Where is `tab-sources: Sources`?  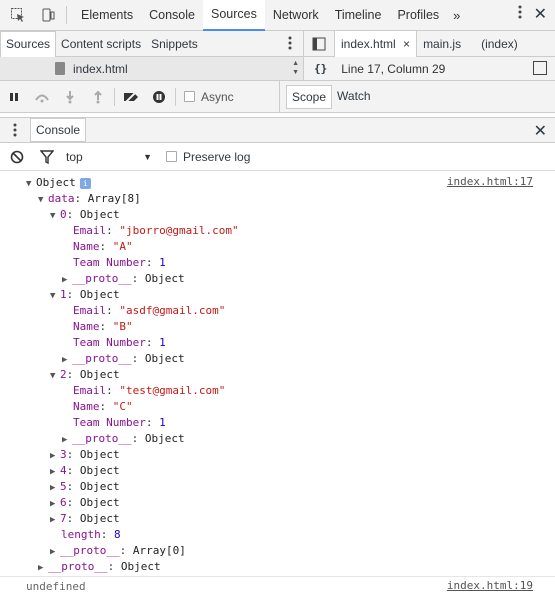 tab-sources: Sources is located at coordinates (233, 15).